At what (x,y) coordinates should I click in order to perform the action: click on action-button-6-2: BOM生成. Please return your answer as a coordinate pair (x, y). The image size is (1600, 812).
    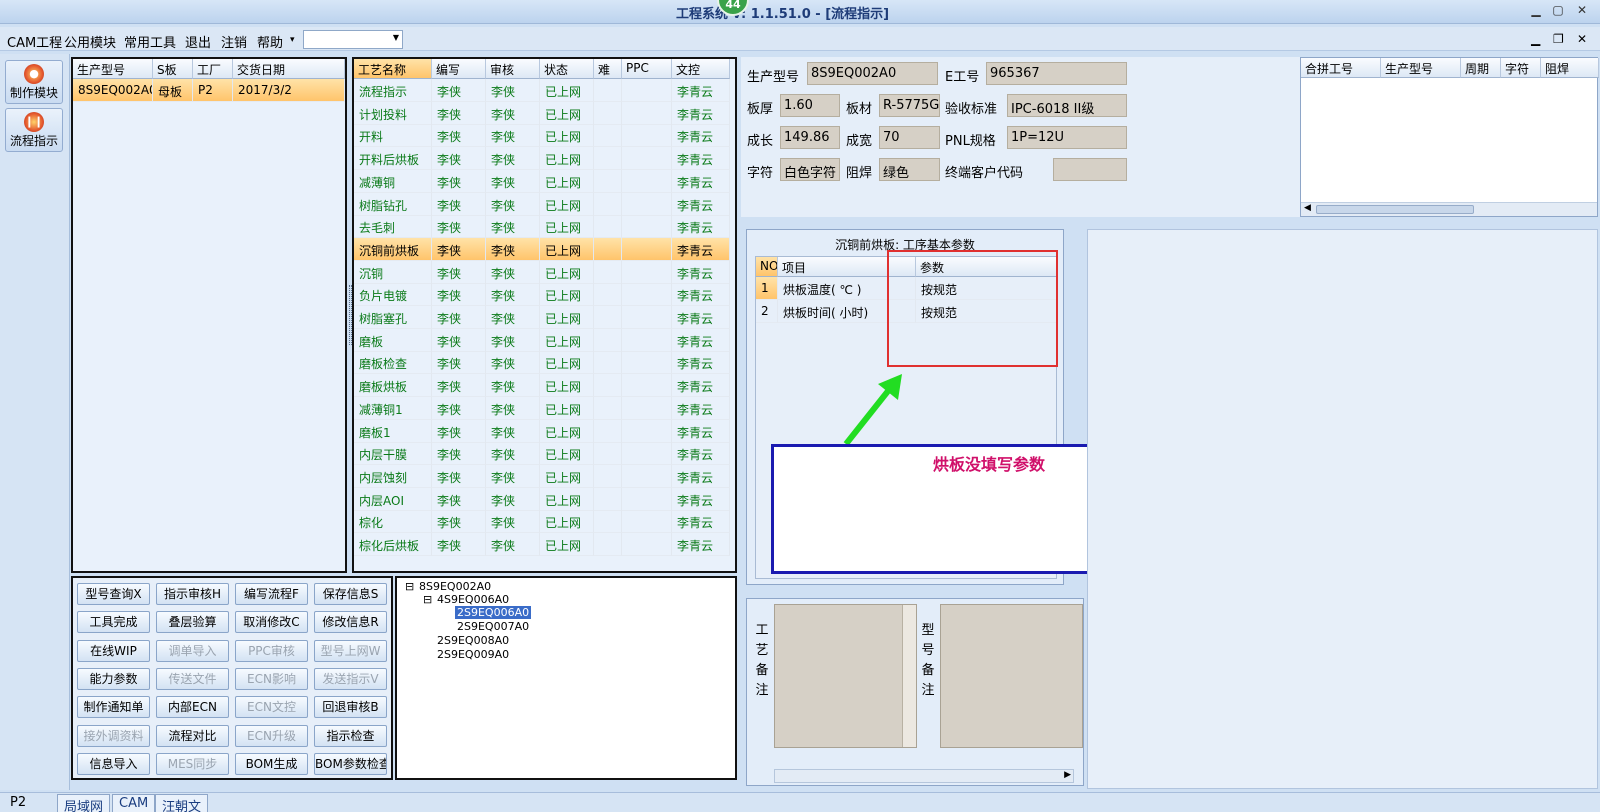
    Looking at the image, I should click on (271, 763).